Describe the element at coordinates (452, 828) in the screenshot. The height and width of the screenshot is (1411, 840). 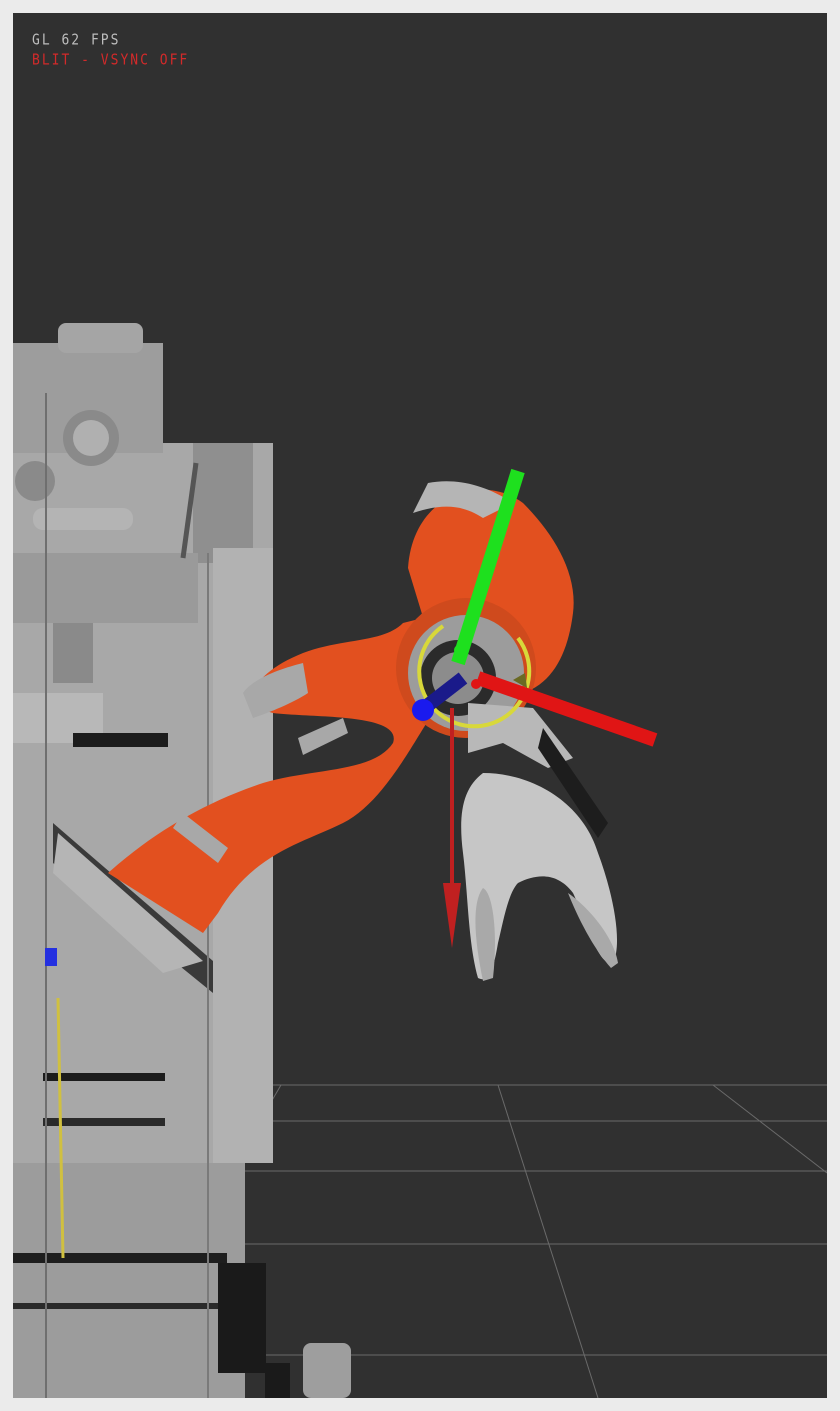
I see `gravity-arrow` at that location.